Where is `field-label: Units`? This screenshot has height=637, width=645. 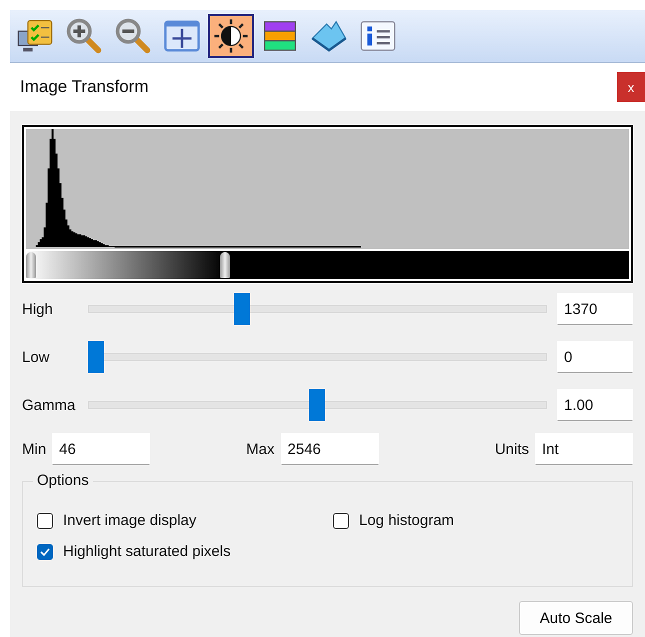
field-label: Units is located at coordinates (511, 449).